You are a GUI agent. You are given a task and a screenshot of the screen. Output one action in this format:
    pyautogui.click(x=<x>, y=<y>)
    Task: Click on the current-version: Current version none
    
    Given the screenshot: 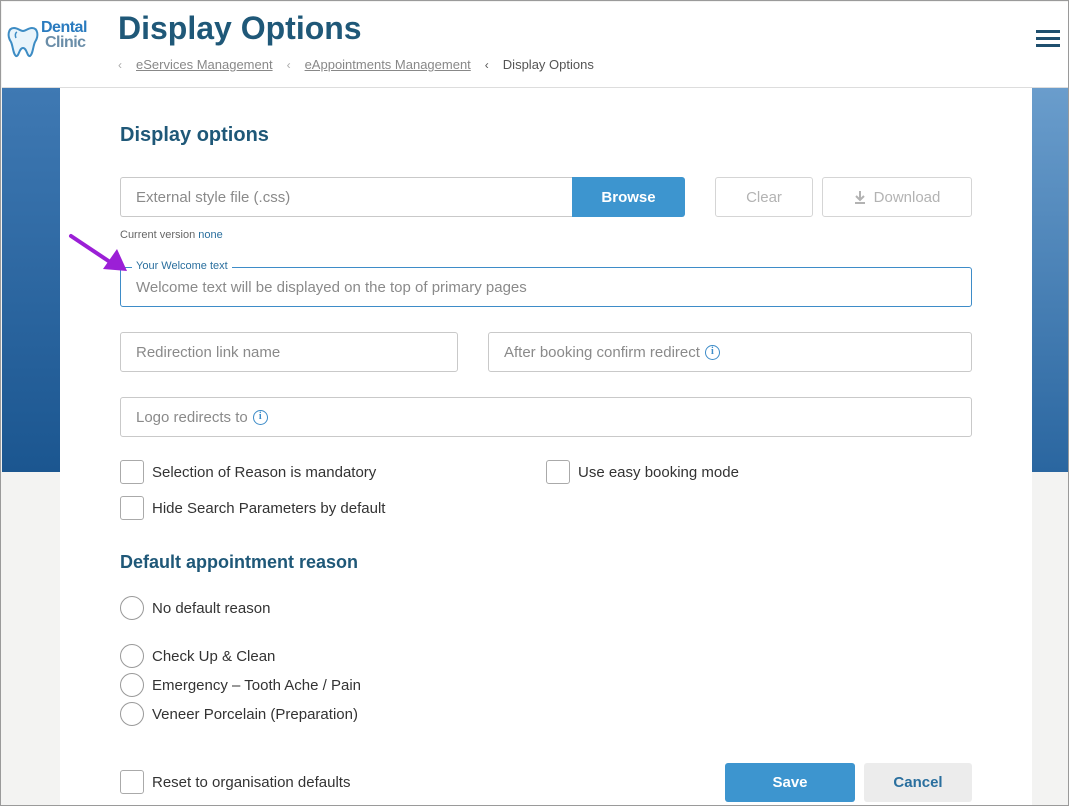 What is the action you would take?
    pyautogui.click(x=171, y=235)
    